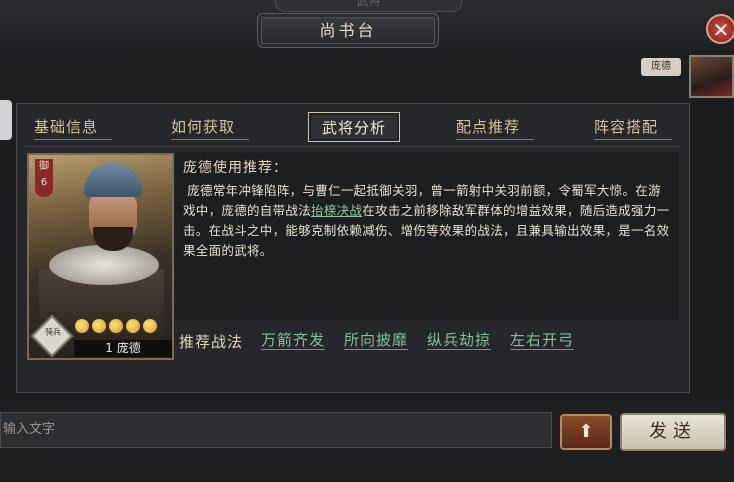  I want to click on send-button: 发送, so click(673, 432).